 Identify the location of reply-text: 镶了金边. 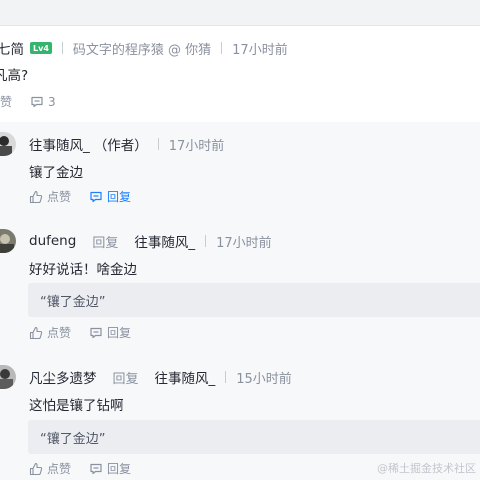
(56, 173).